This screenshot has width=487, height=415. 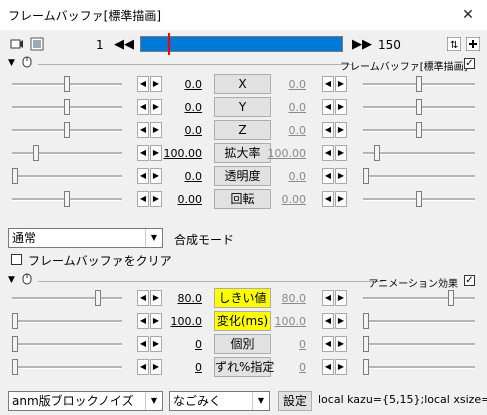 What do you see at coordinates (169, 44) in the screenshot?
I see `current-frame-marker` at bounding box center [169, 44].